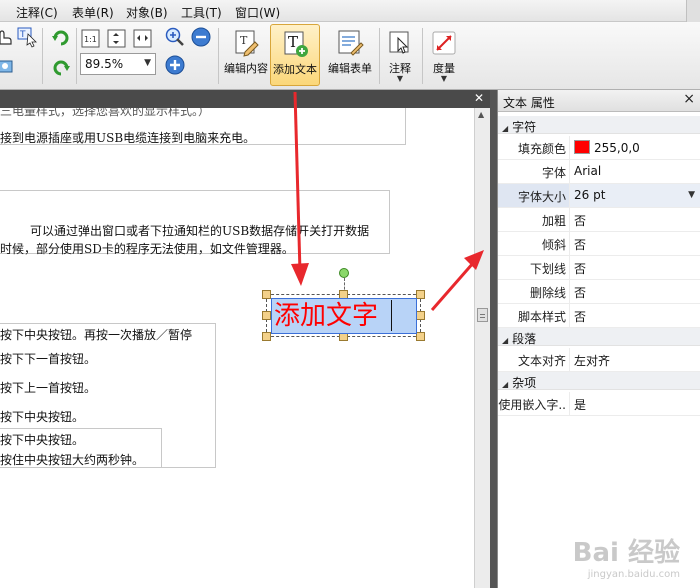  What do you see at coordinates (633, 574) in the screenshot?
I see `watermark-url: jingyan.baidu.com` at bounding box center [633, 574].